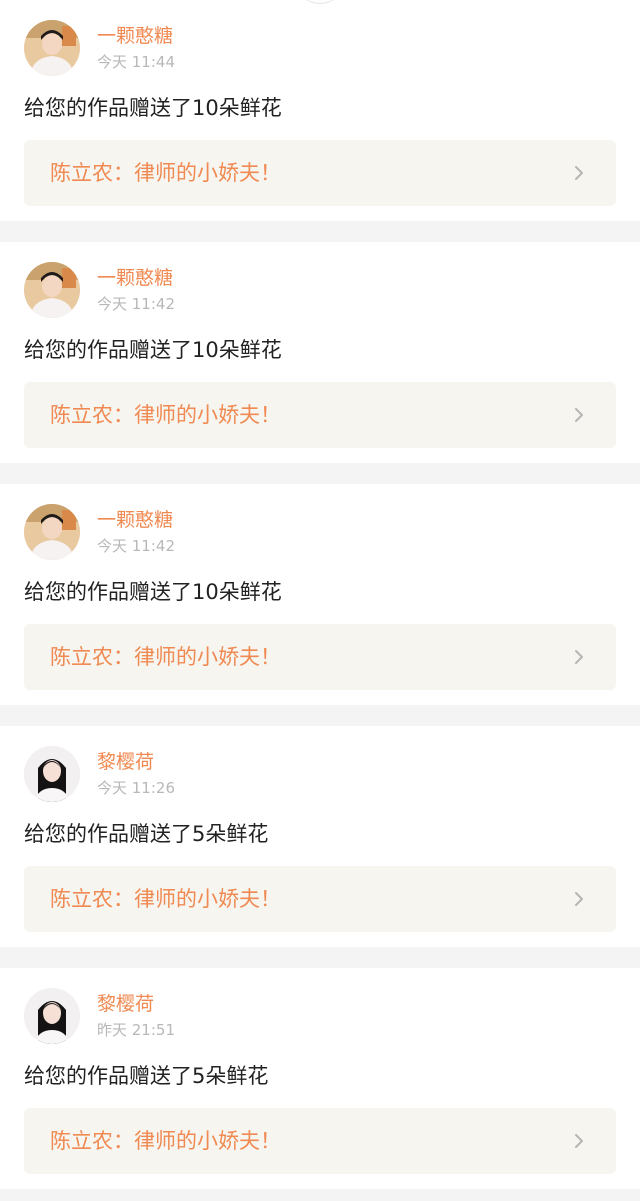 Image resolution: width=640 pixels, height=1201 pixels. I want to click on timestamp: 昨天 21:51, so click(136, 1030).